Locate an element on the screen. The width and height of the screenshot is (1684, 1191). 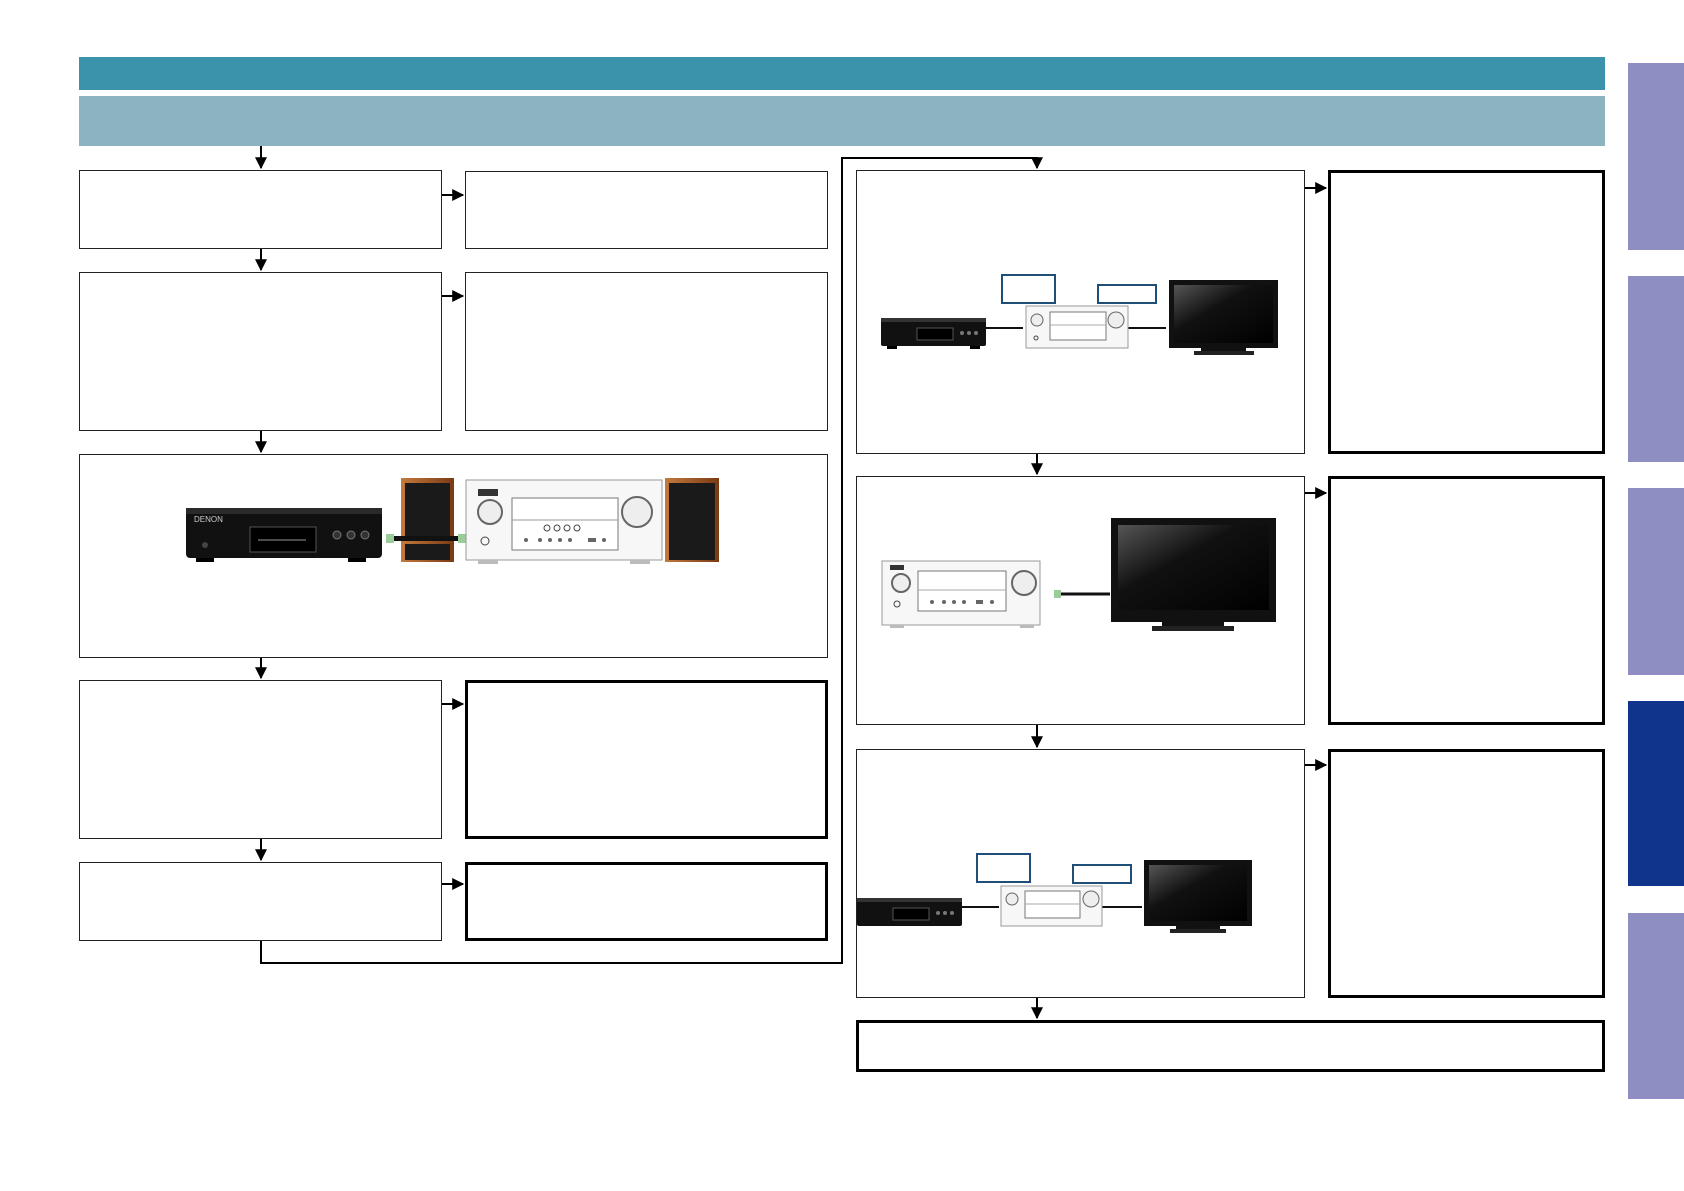
player-brand-label: DENON is located at coordinates (208, 519).